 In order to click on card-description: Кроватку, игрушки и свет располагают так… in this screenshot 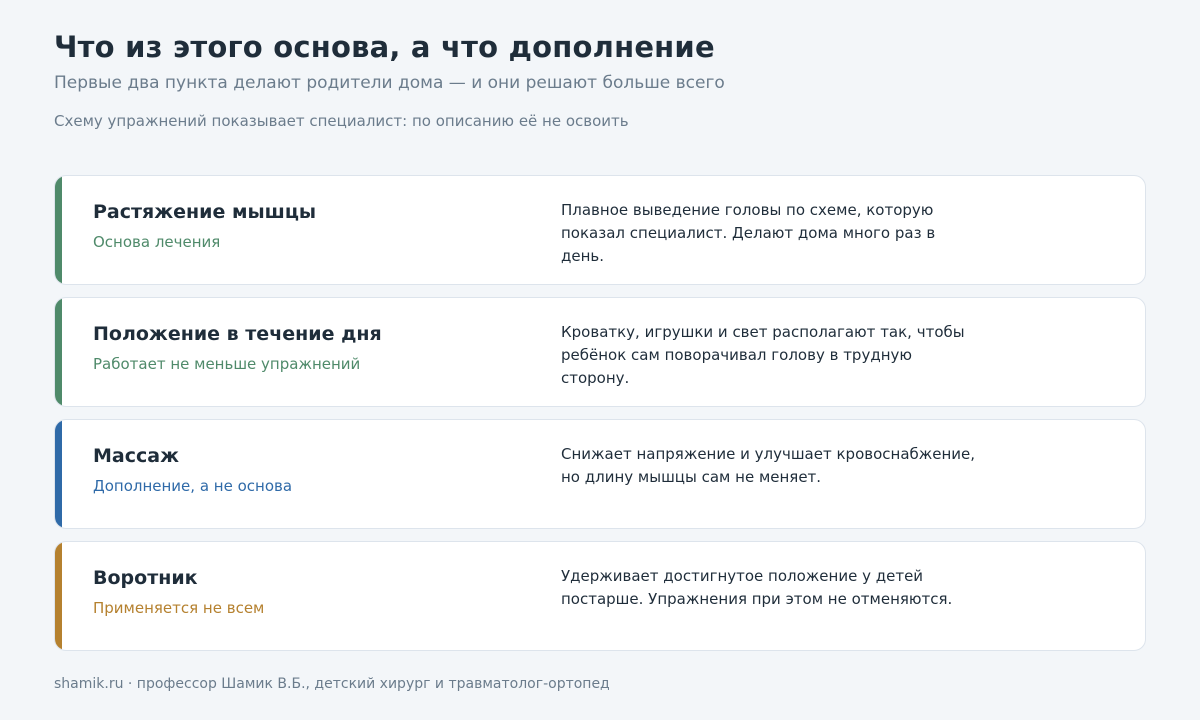, I will do `click(763, 355)`.